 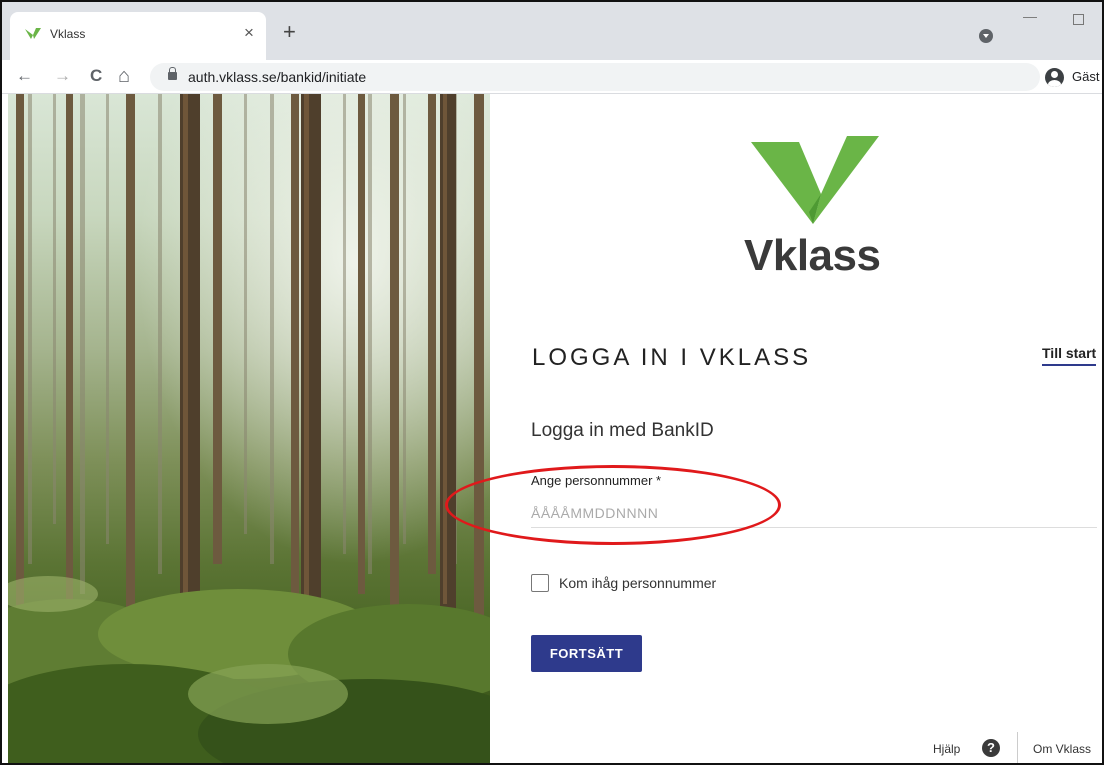 What do you see at coordinates (613, 505) in the screenshot?
I see `red-highlight-annotation` at bounding box center [613, 505].